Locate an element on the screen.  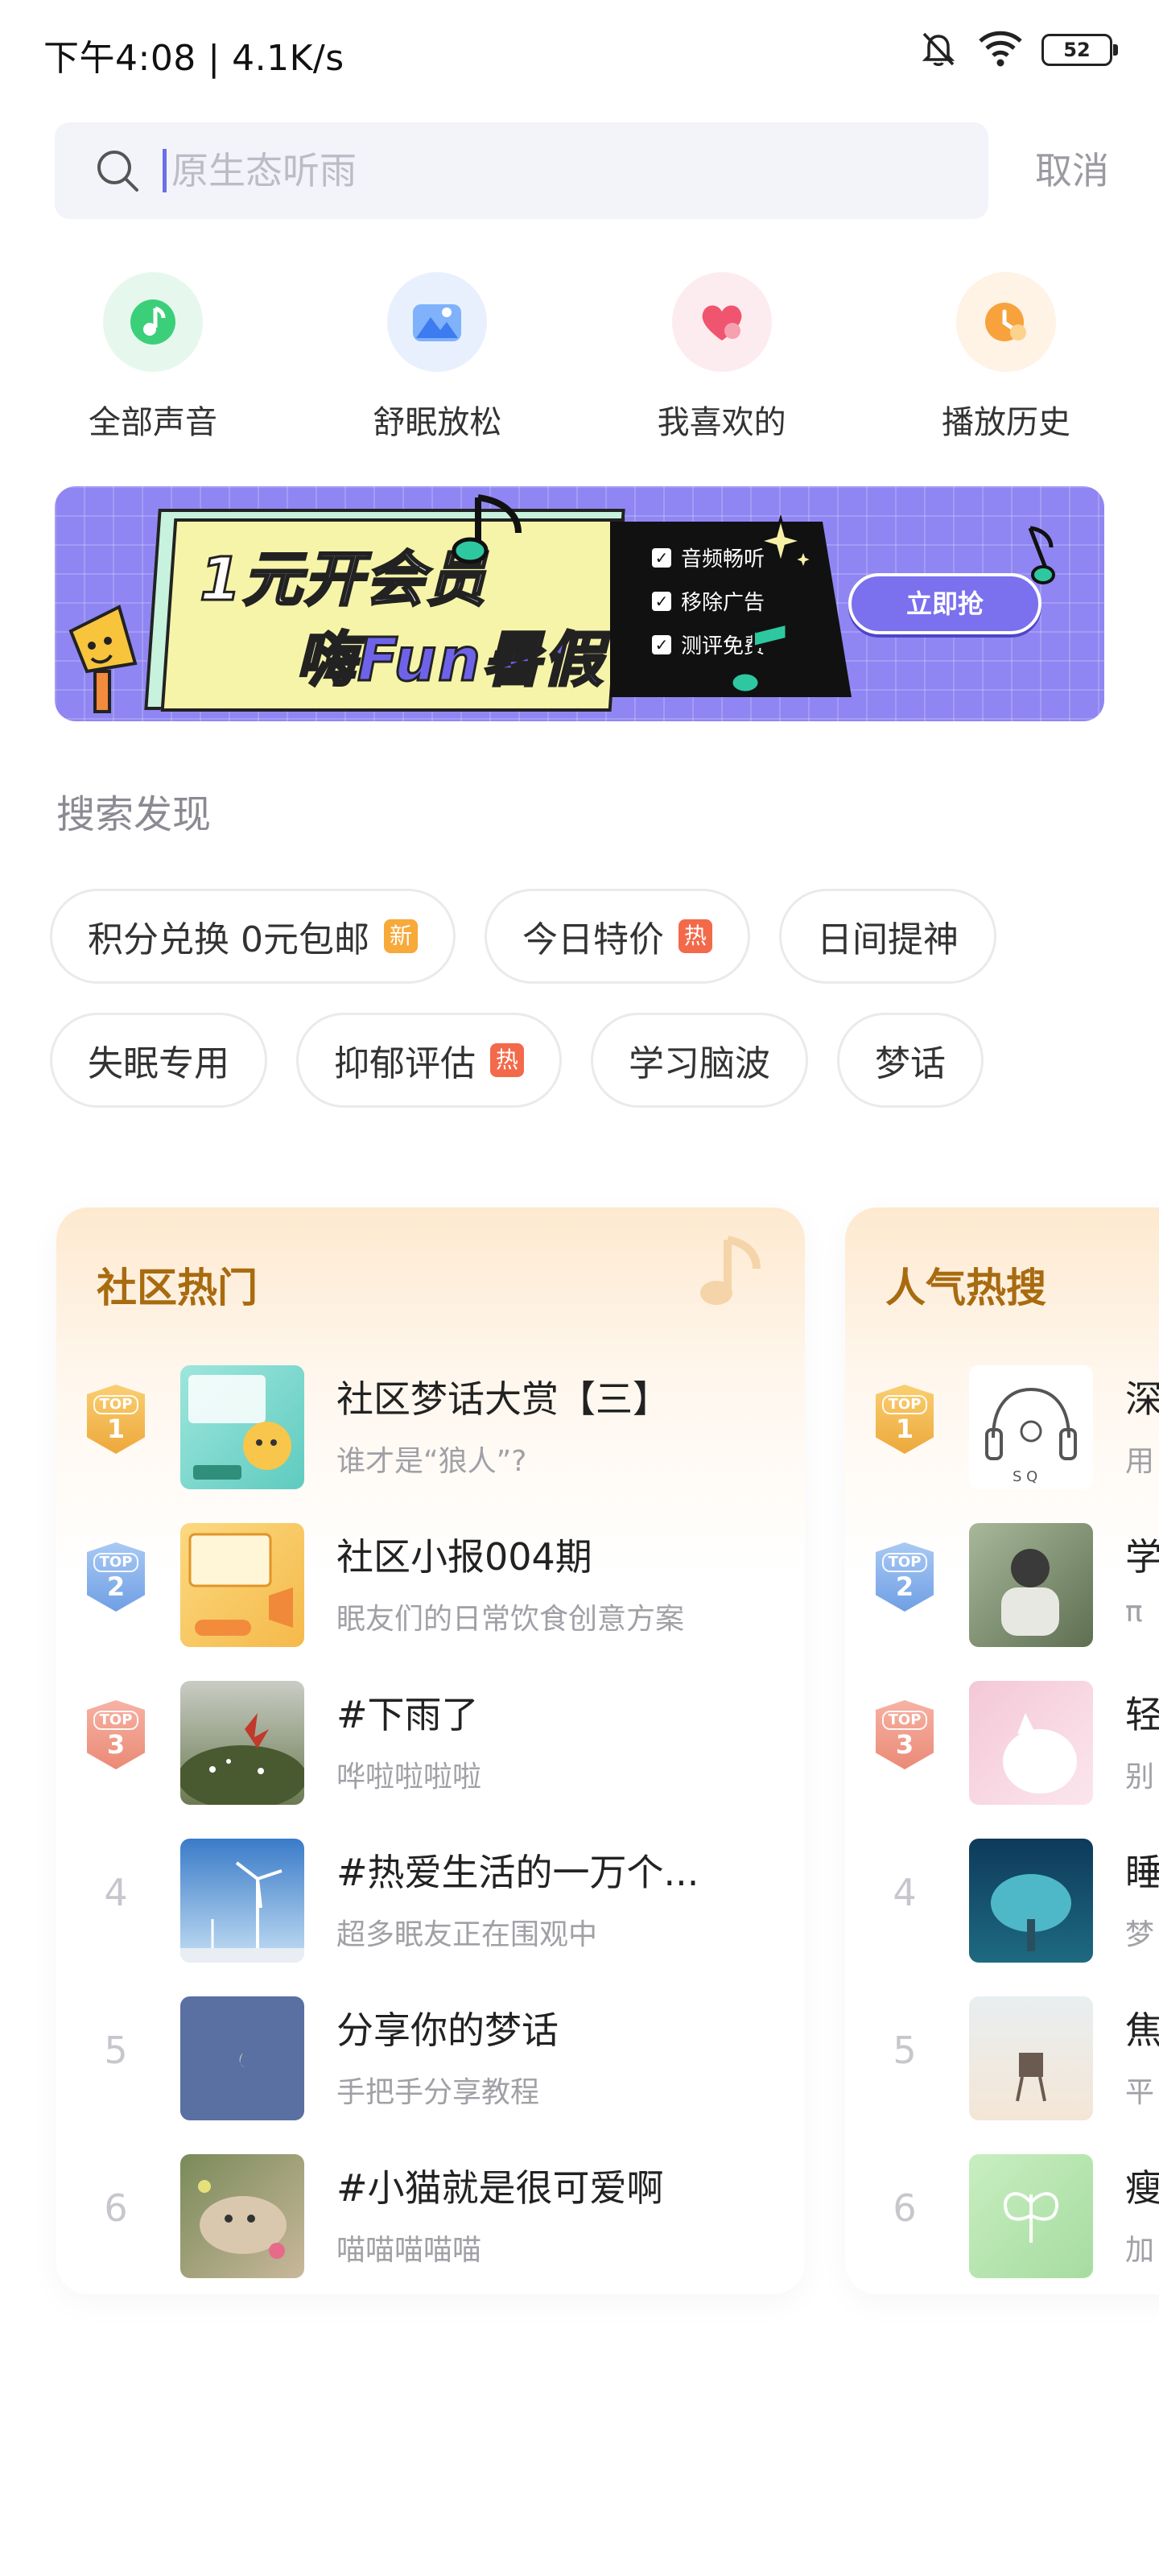
rank-item: 4 #热爱生活的一万个... 超多眠友正在围观中 is located at coordinates (430, 1900).